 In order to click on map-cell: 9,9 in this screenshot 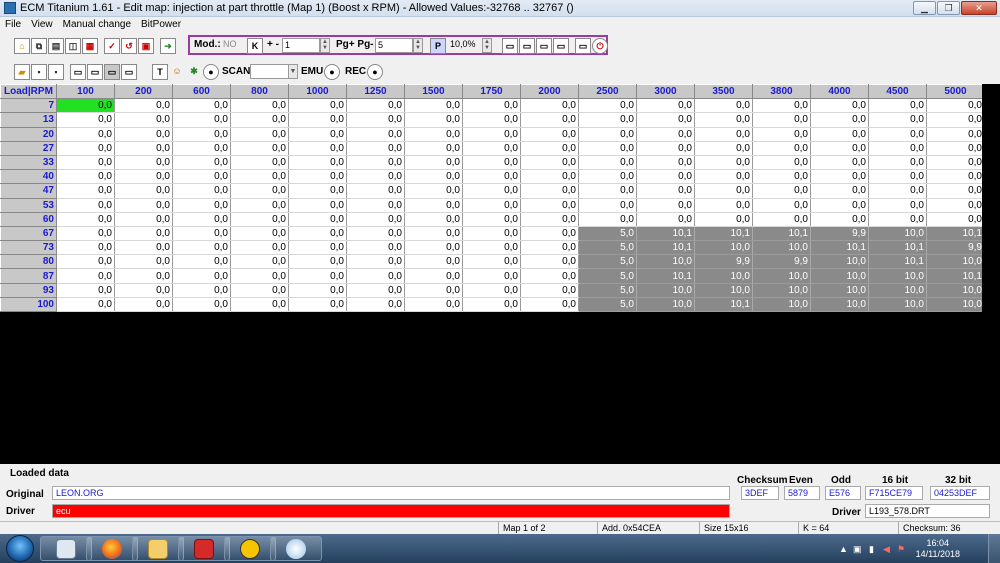, I will do `click(839, 234)`.